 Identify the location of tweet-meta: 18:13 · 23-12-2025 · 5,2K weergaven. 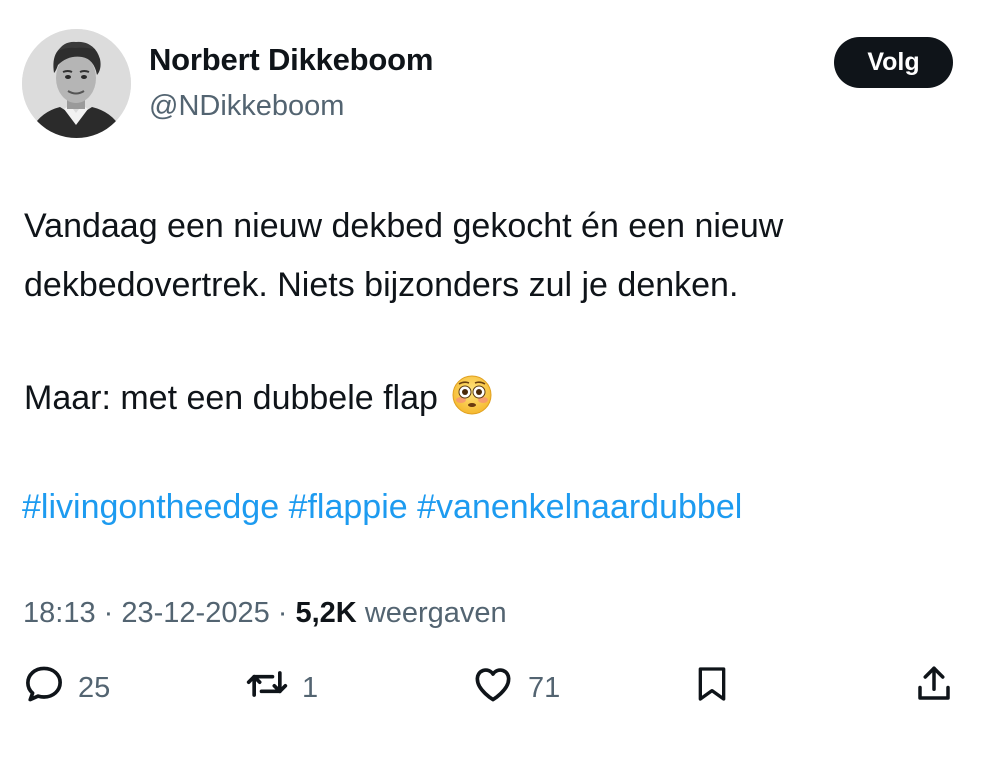
(265, 613).